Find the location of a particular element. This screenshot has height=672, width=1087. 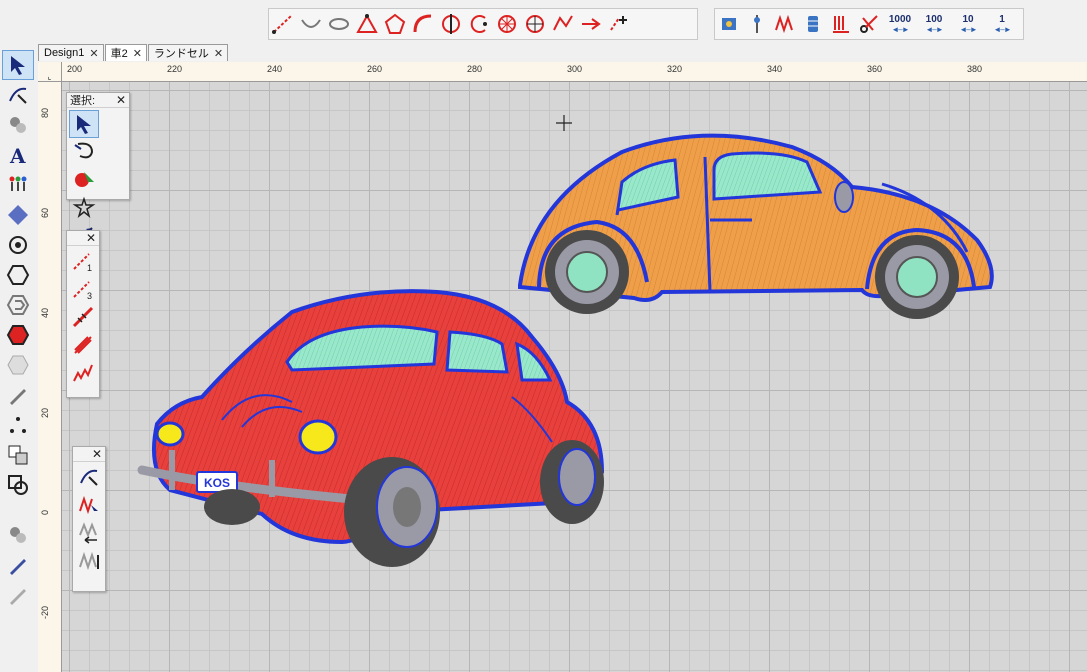

line-one-icon is located at coordinates (283, 24).